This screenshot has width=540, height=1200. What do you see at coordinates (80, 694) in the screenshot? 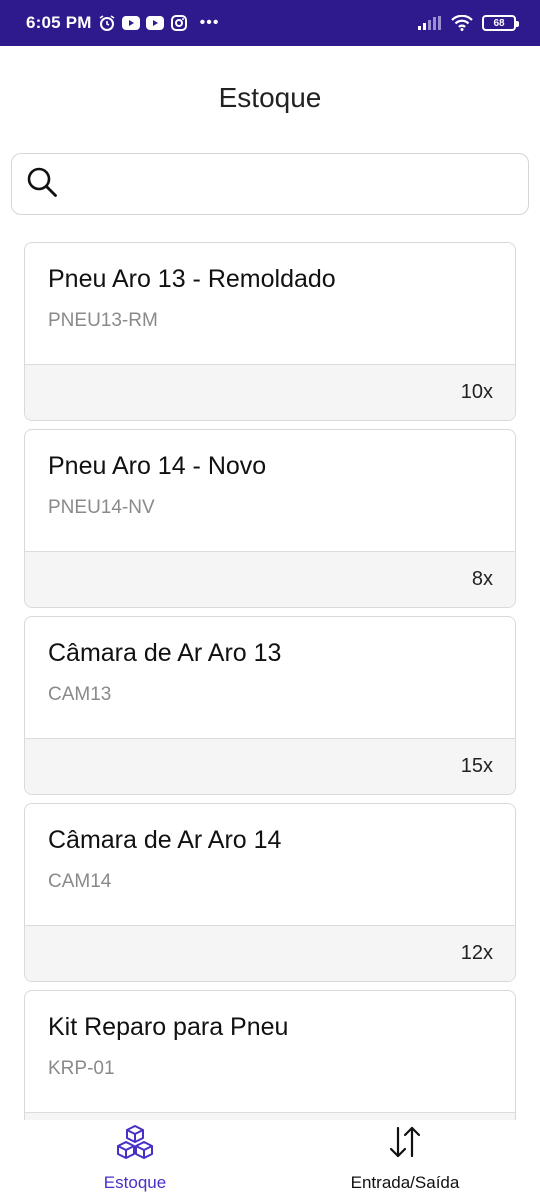
I see `product-code: CAM13` at bounding box center [80, 694].